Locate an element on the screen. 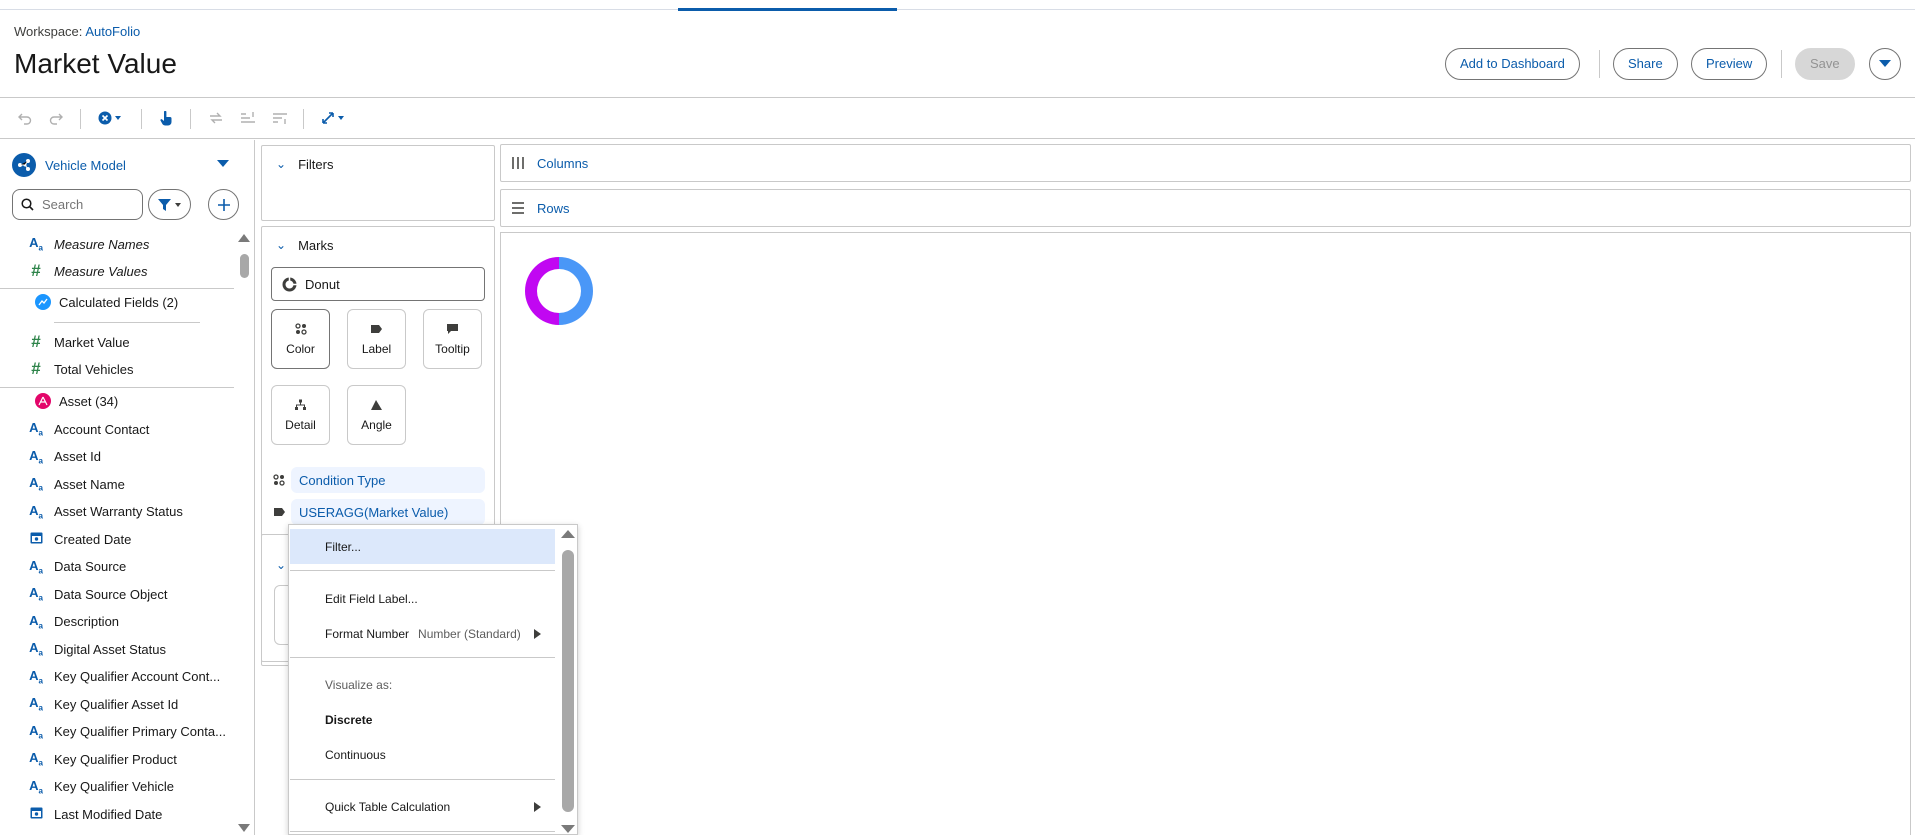 The height and width of the screenshot is (835, 1915). field-item: # Measure Values is located at coordinates (117, 271).